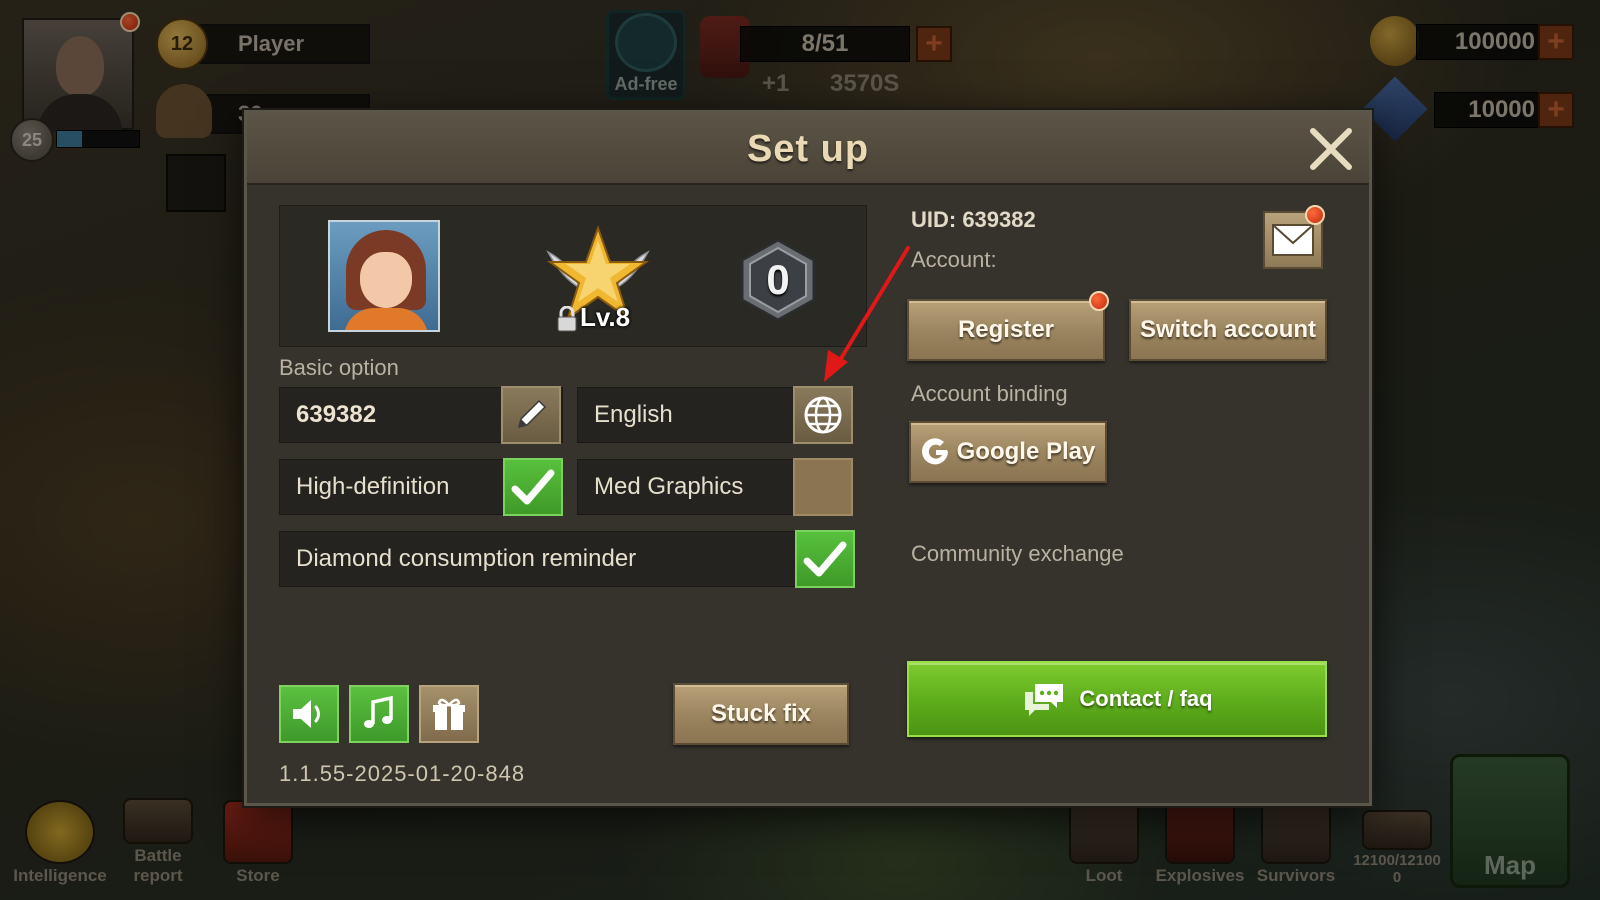 This screenshot has height=900, width=1600. Describe the element at coordinates (373, 486) in the screenshot. I see `hd-label: High-definition` at that location.